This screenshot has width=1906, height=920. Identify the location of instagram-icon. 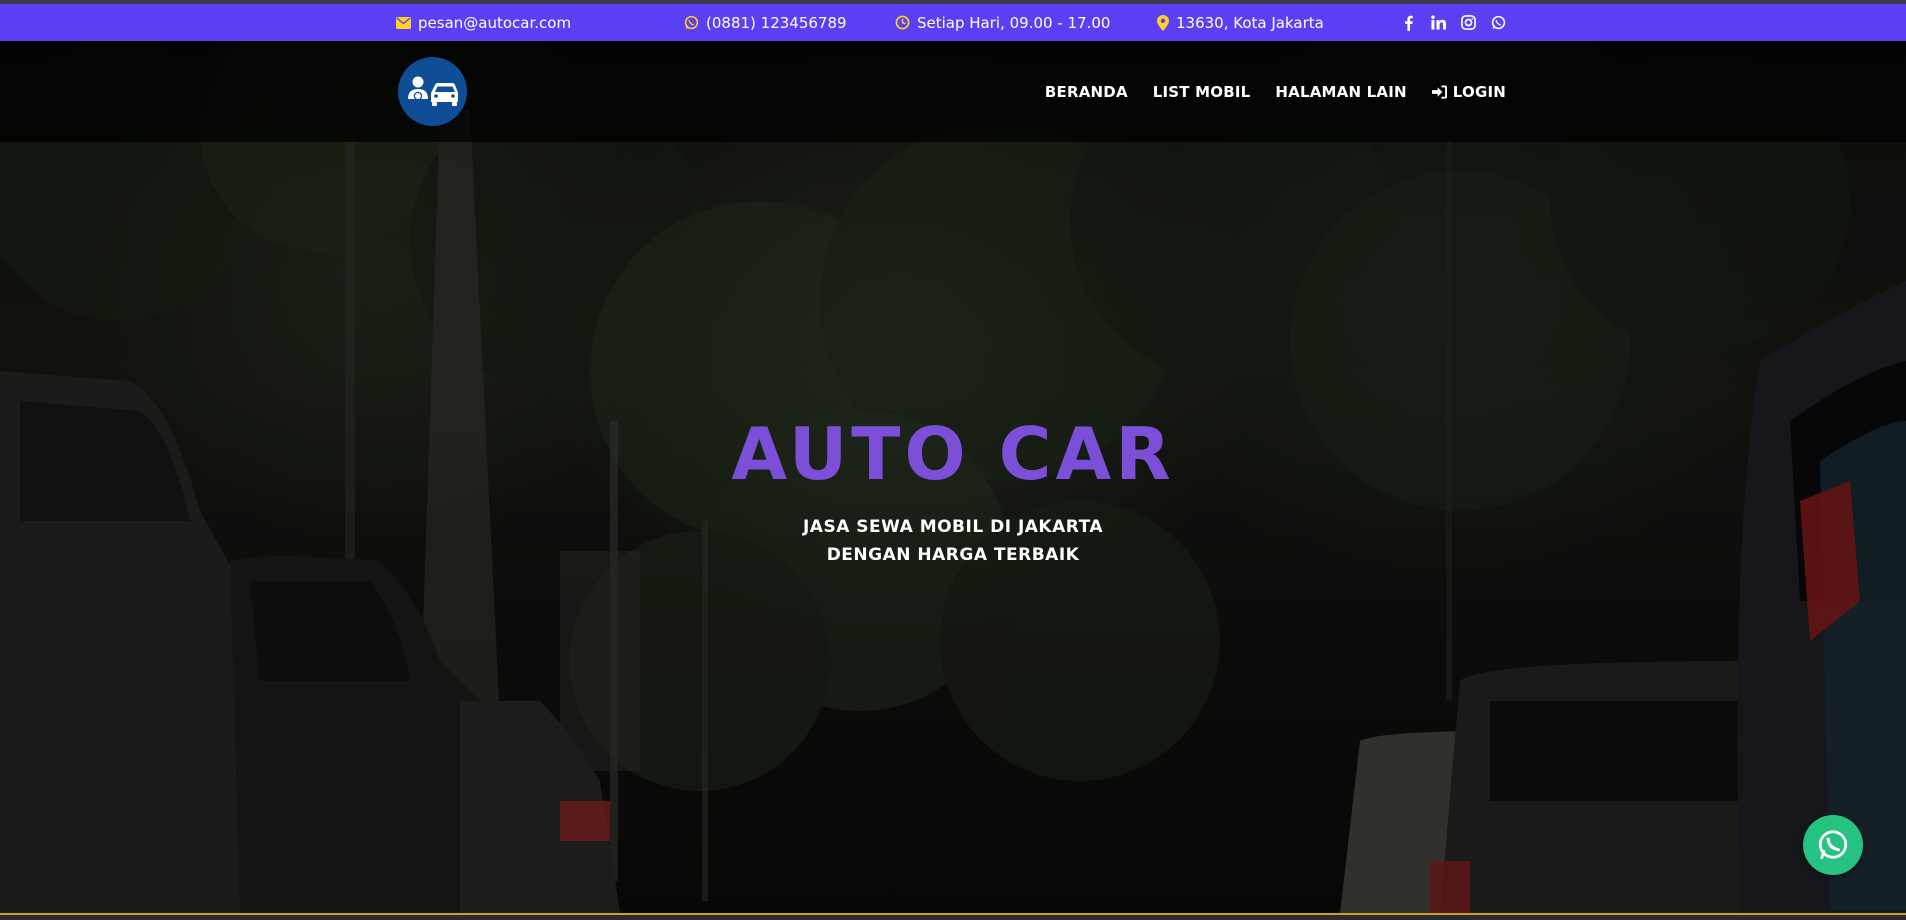
(1468, 23).